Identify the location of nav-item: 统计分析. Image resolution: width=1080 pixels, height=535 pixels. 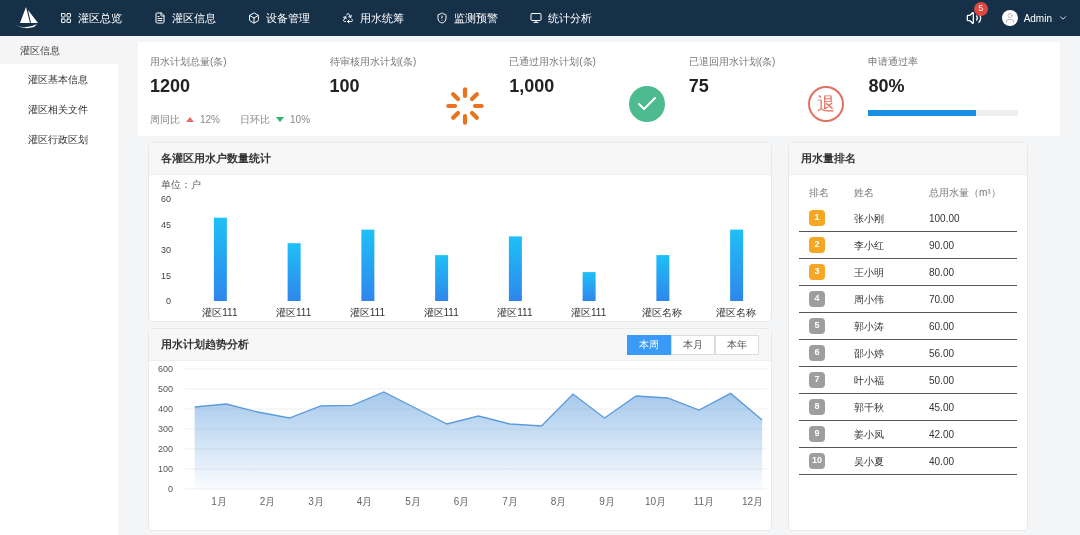
(561, 18).